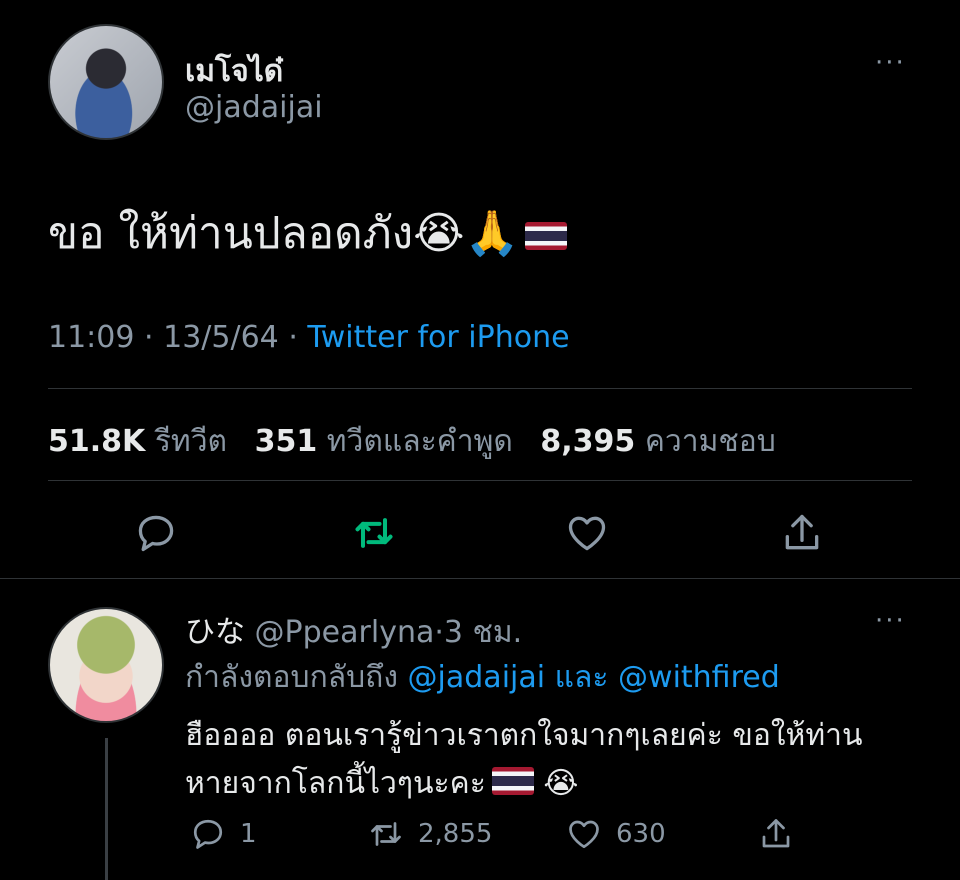 Image resolution: width=960 pixels, height=880 pixels. What do you see at coordinates (106, 82) in the screenshot?
I see `author-avatar` at bounding box center [106, 82].